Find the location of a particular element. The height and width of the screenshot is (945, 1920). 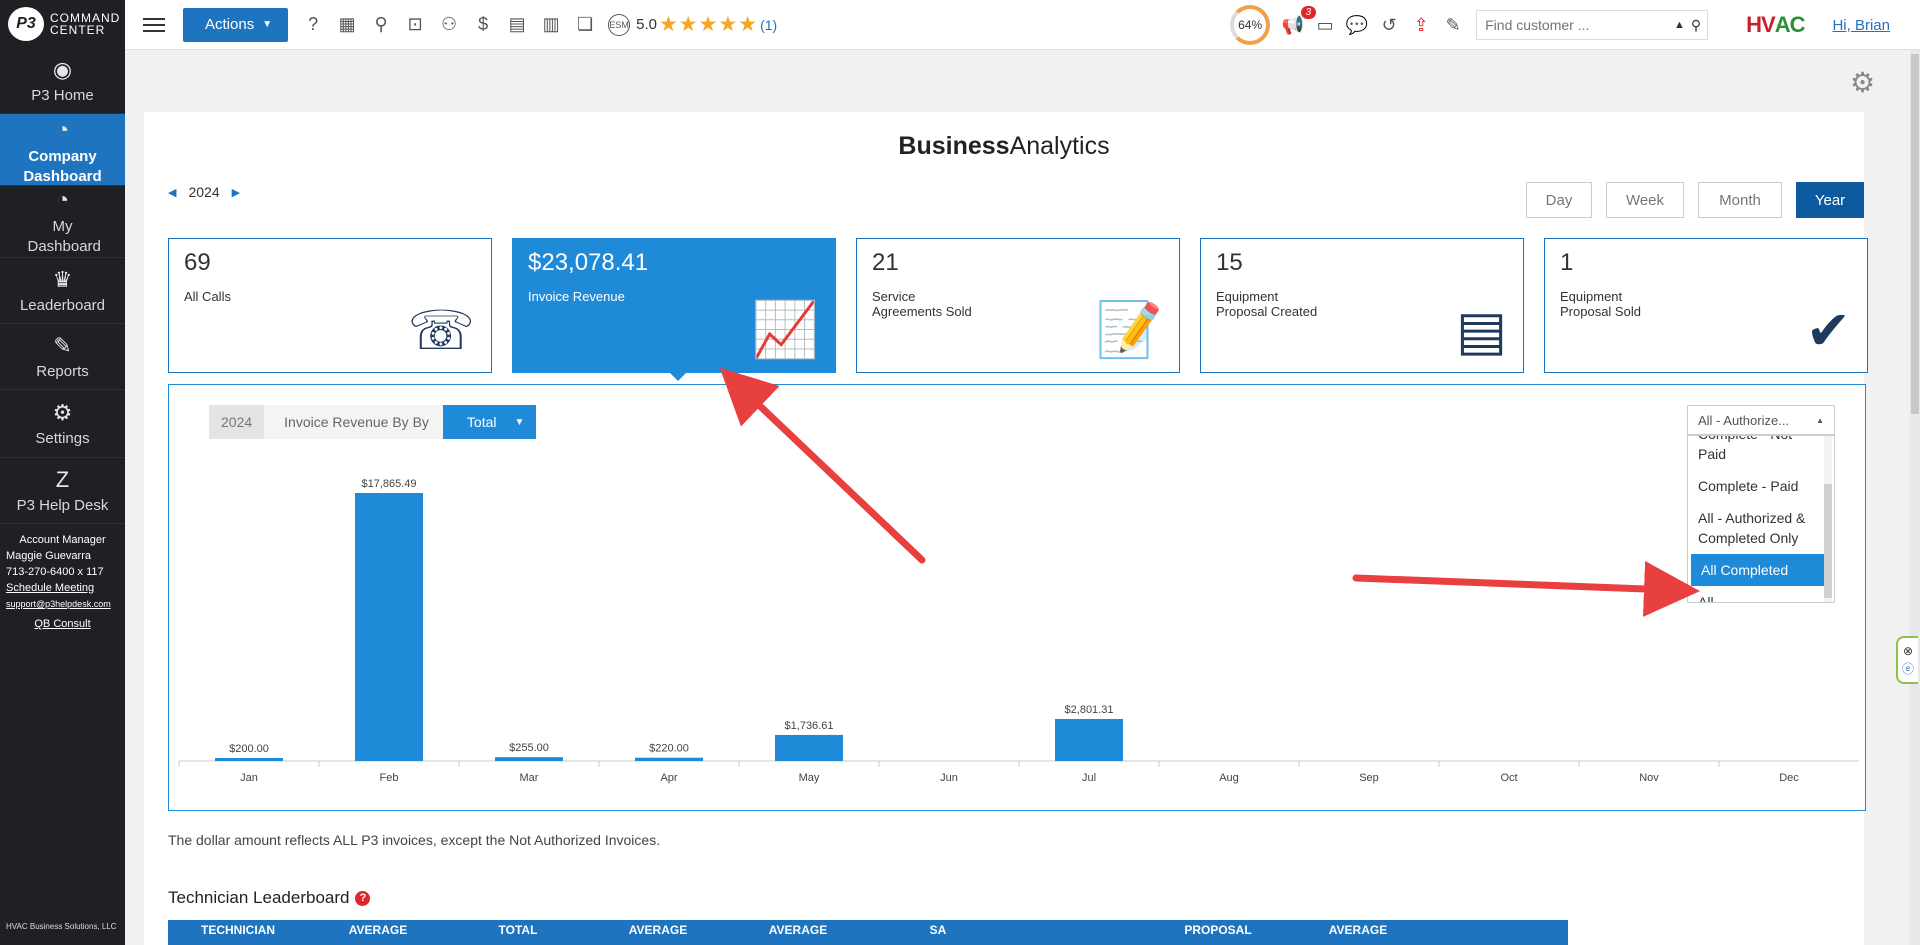

phone-gear-icon: ☏ is located at coordinates (441, 331).